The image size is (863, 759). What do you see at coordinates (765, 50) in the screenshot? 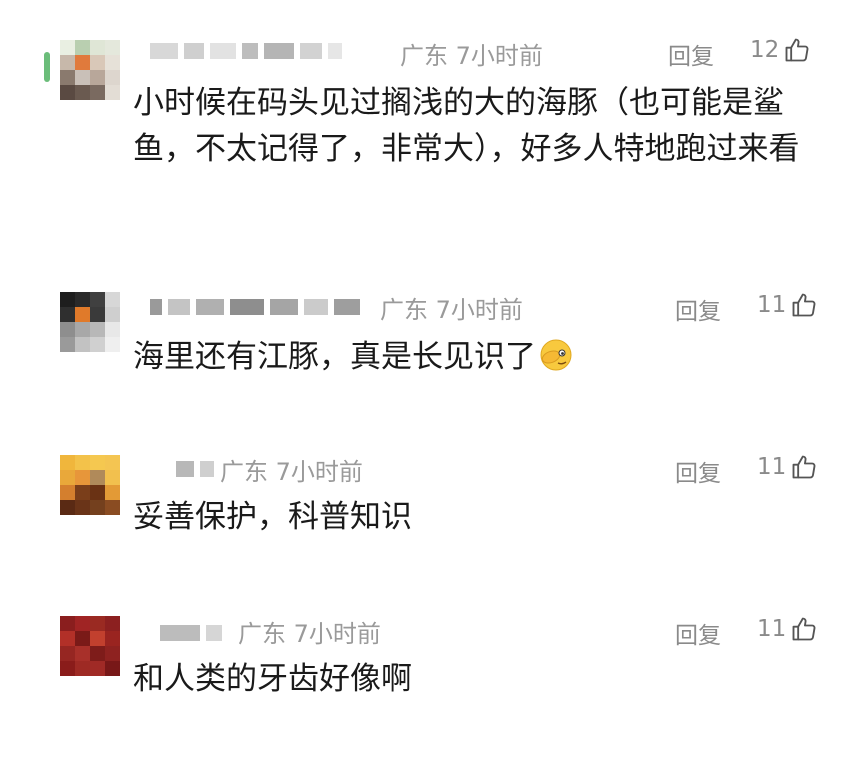
I see `like-count: 12` at bounding box center [765, 50].